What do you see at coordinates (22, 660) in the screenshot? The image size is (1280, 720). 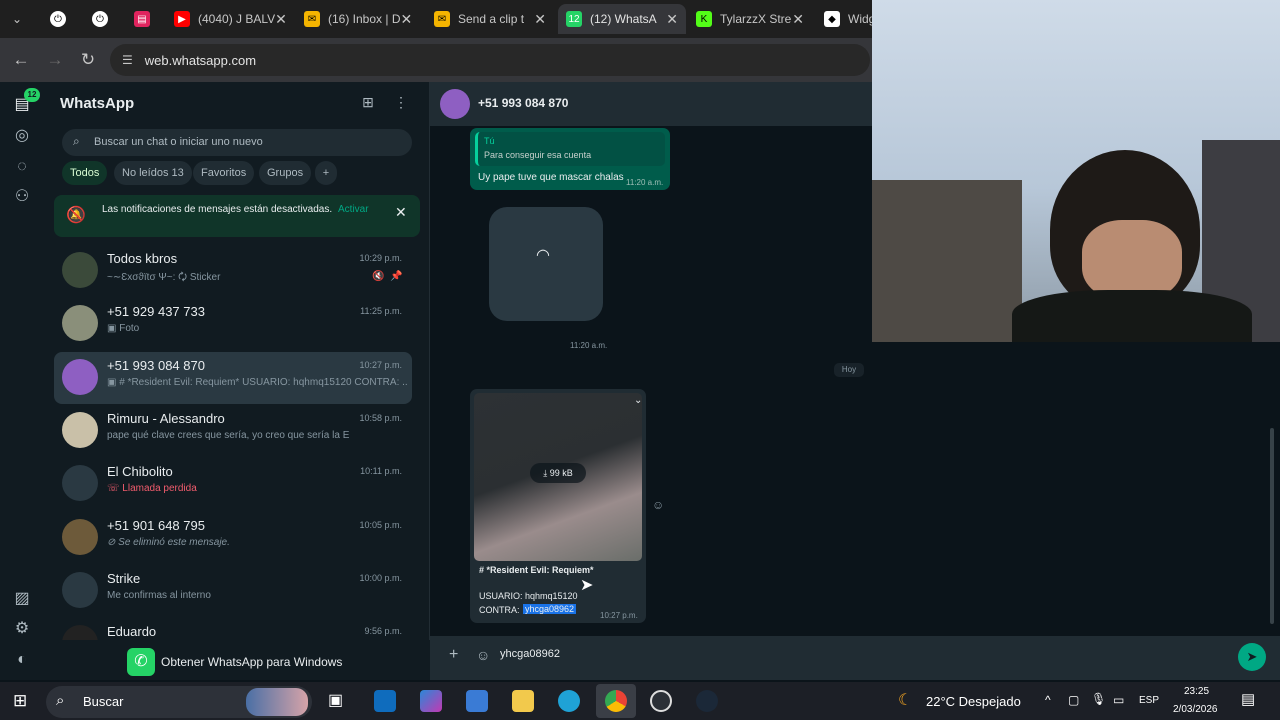 I see `profile-icon: ◐` at bounding box center [22, 660].